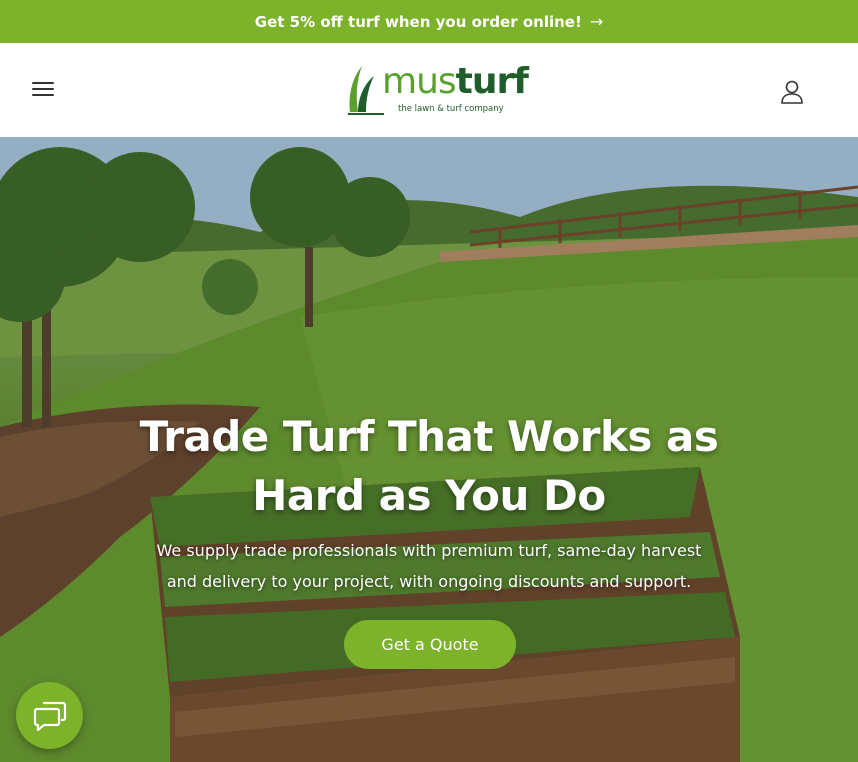  What do you see at coordinates (792, 92) in the screenshot?
I see `user-account-icon` at bounding box center [792, 92].